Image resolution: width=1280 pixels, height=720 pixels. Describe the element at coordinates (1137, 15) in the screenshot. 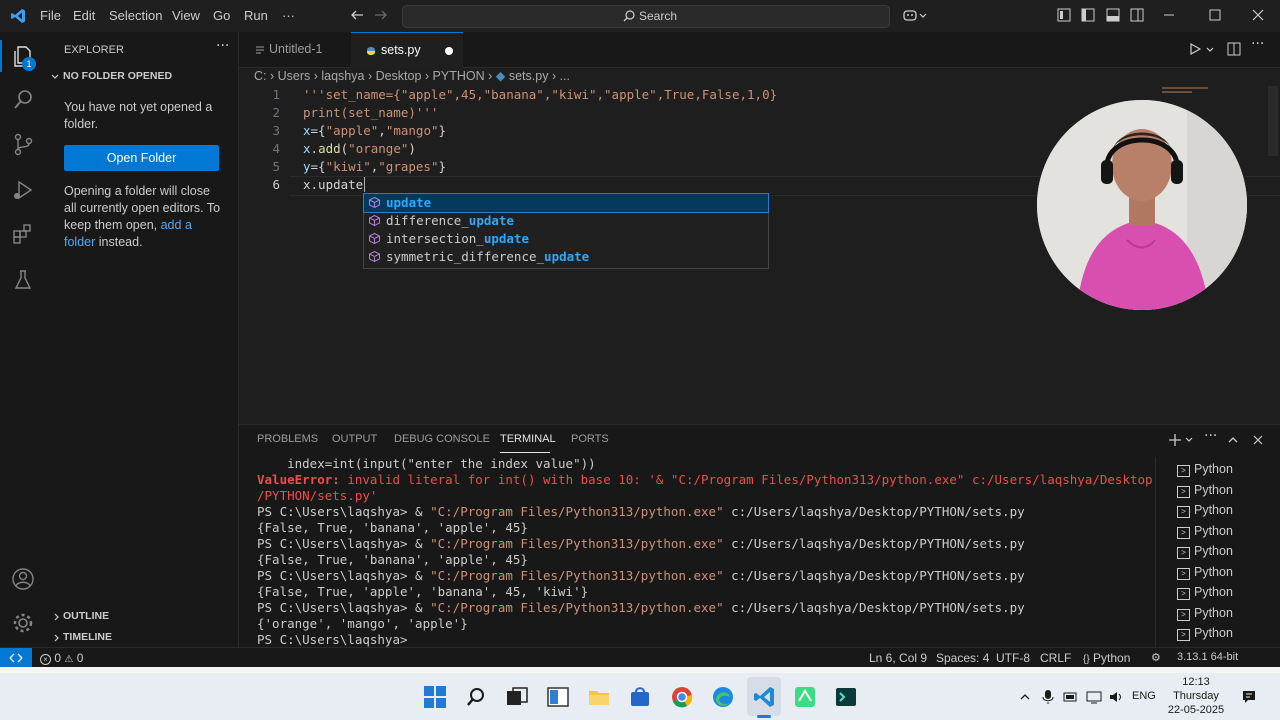

I see `toggle-secondary-sidebar-icon` at that location.